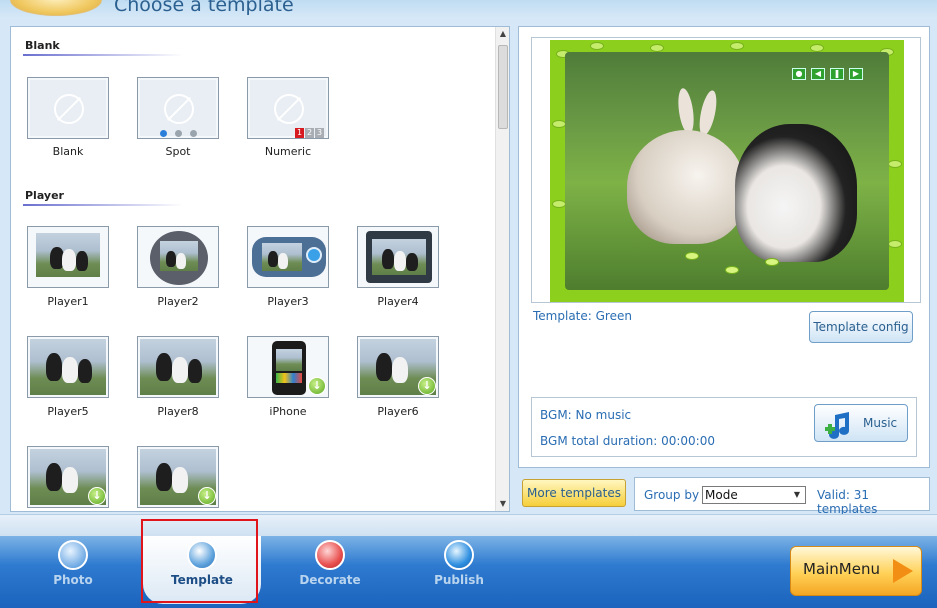 This screenshot has width=937, height=608. What do you see at coordinates (574, 493) in the screenshot?
I see `more-templates-button: More templates` at bounding box center [574, 493].